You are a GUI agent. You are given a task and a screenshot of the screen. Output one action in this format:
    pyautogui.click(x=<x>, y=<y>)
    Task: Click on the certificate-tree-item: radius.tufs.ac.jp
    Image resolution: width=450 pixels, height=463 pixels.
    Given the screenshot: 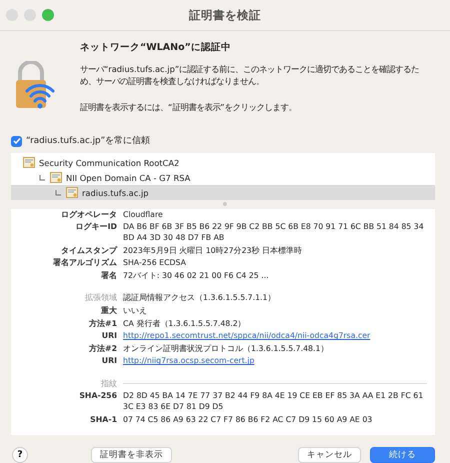 What is the action you would take?
    pyautogui.click(x=223, y=192)
    